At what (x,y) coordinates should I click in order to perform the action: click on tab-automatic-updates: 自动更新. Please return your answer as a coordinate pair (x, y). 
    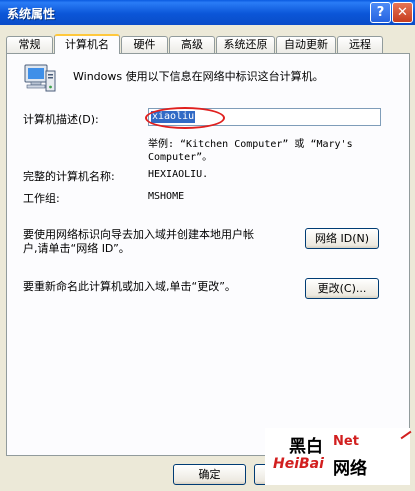
    Looking at the image, I should click on (306, 44).